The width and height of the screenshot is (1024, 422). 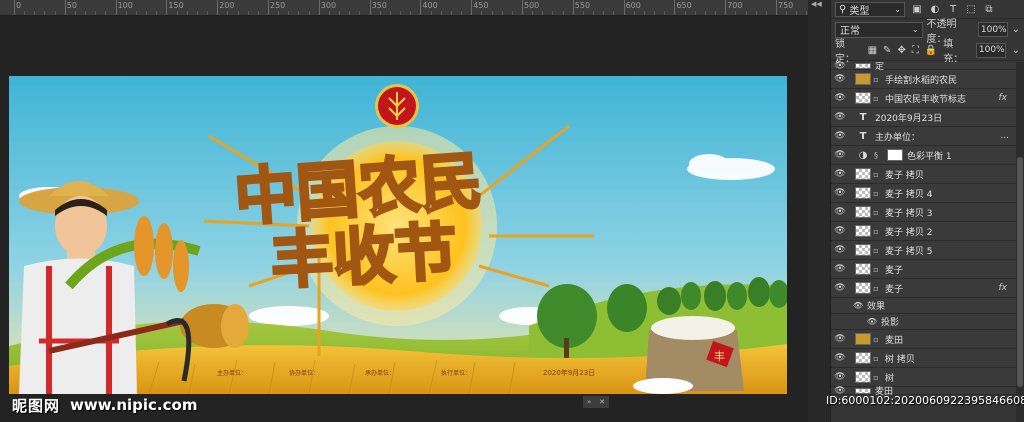 What do you see at coordinates (990, 50) in the screenshot?
I see `fill-field: 100%` at bounding box center [990, 50].